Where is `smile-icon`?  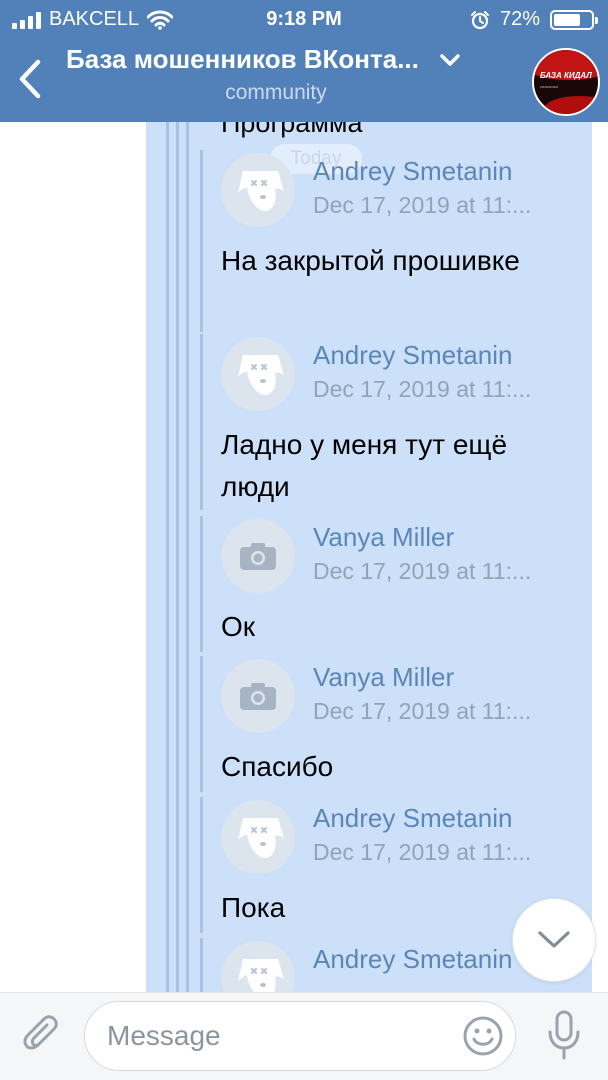
smile-icon is located at coordinates (483, 1036).